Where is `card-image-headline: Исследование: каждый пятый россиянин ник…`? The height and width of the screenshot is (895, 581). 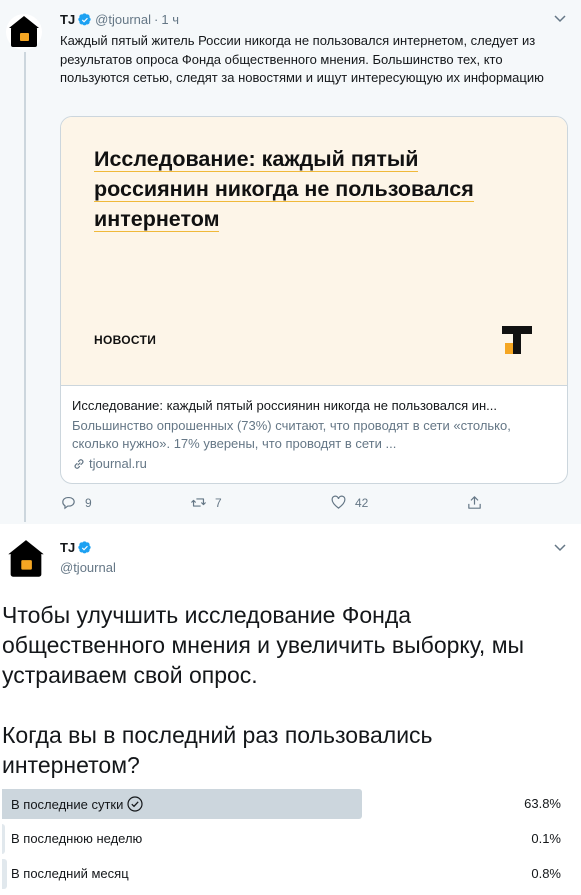 card-image-headline: Исследование: каждый пятый россиянин ник… is located at coordinates (284, 189).